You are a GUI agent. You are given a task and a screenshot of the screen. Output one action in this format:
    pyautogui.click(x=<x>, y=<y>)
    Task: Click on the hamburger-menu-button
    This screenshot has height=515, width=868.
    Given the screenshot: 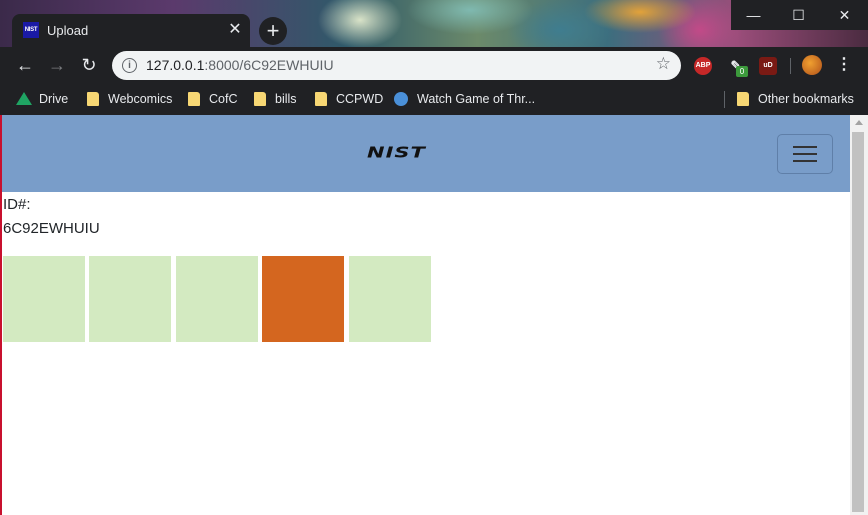 What is the action you would take?
    pyautogui.click(x=805, y=154)
    